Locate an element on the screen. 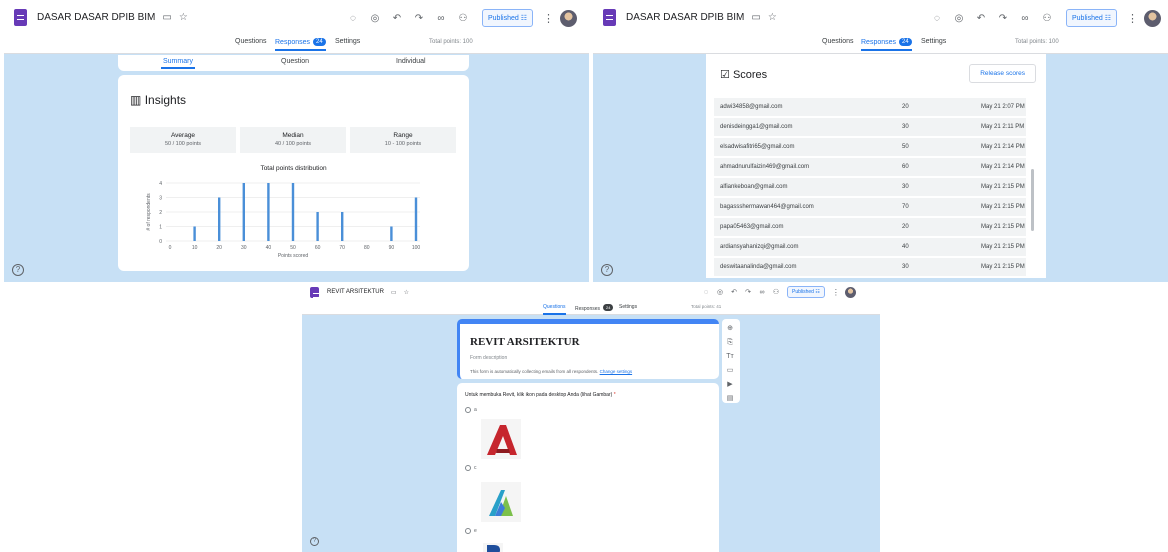 The image size is (1168, 552). score-row: papa05463@gmail.com 20 May 21 2:15 PM is located at coordinates (870, 227).